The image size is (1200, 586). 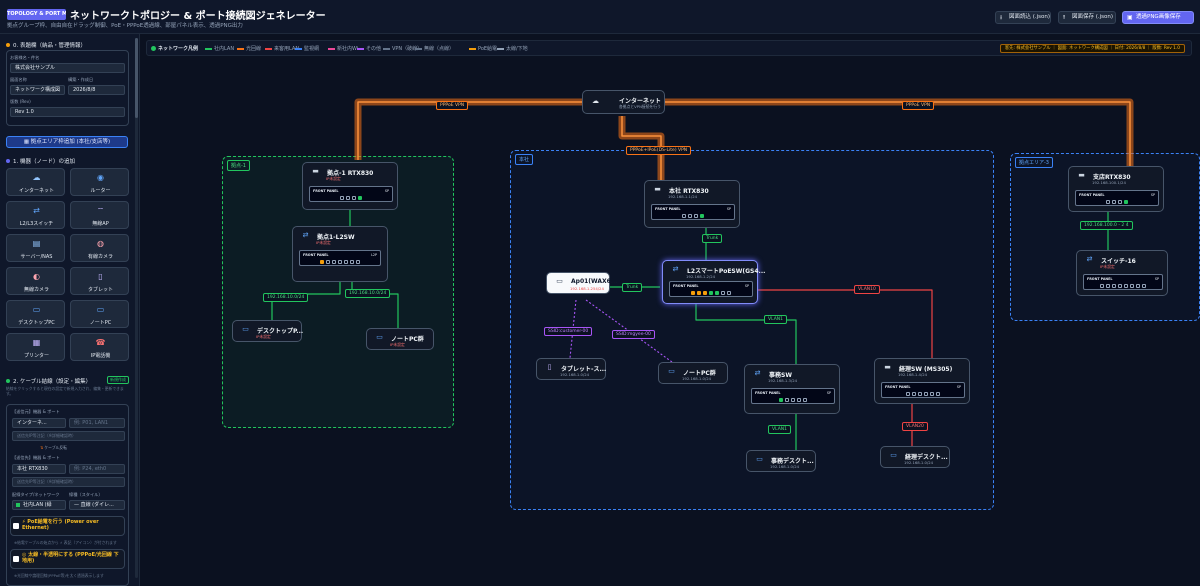 I want to click on edge-label-vlan1a: VLAN1, so click(x=775, y=319).